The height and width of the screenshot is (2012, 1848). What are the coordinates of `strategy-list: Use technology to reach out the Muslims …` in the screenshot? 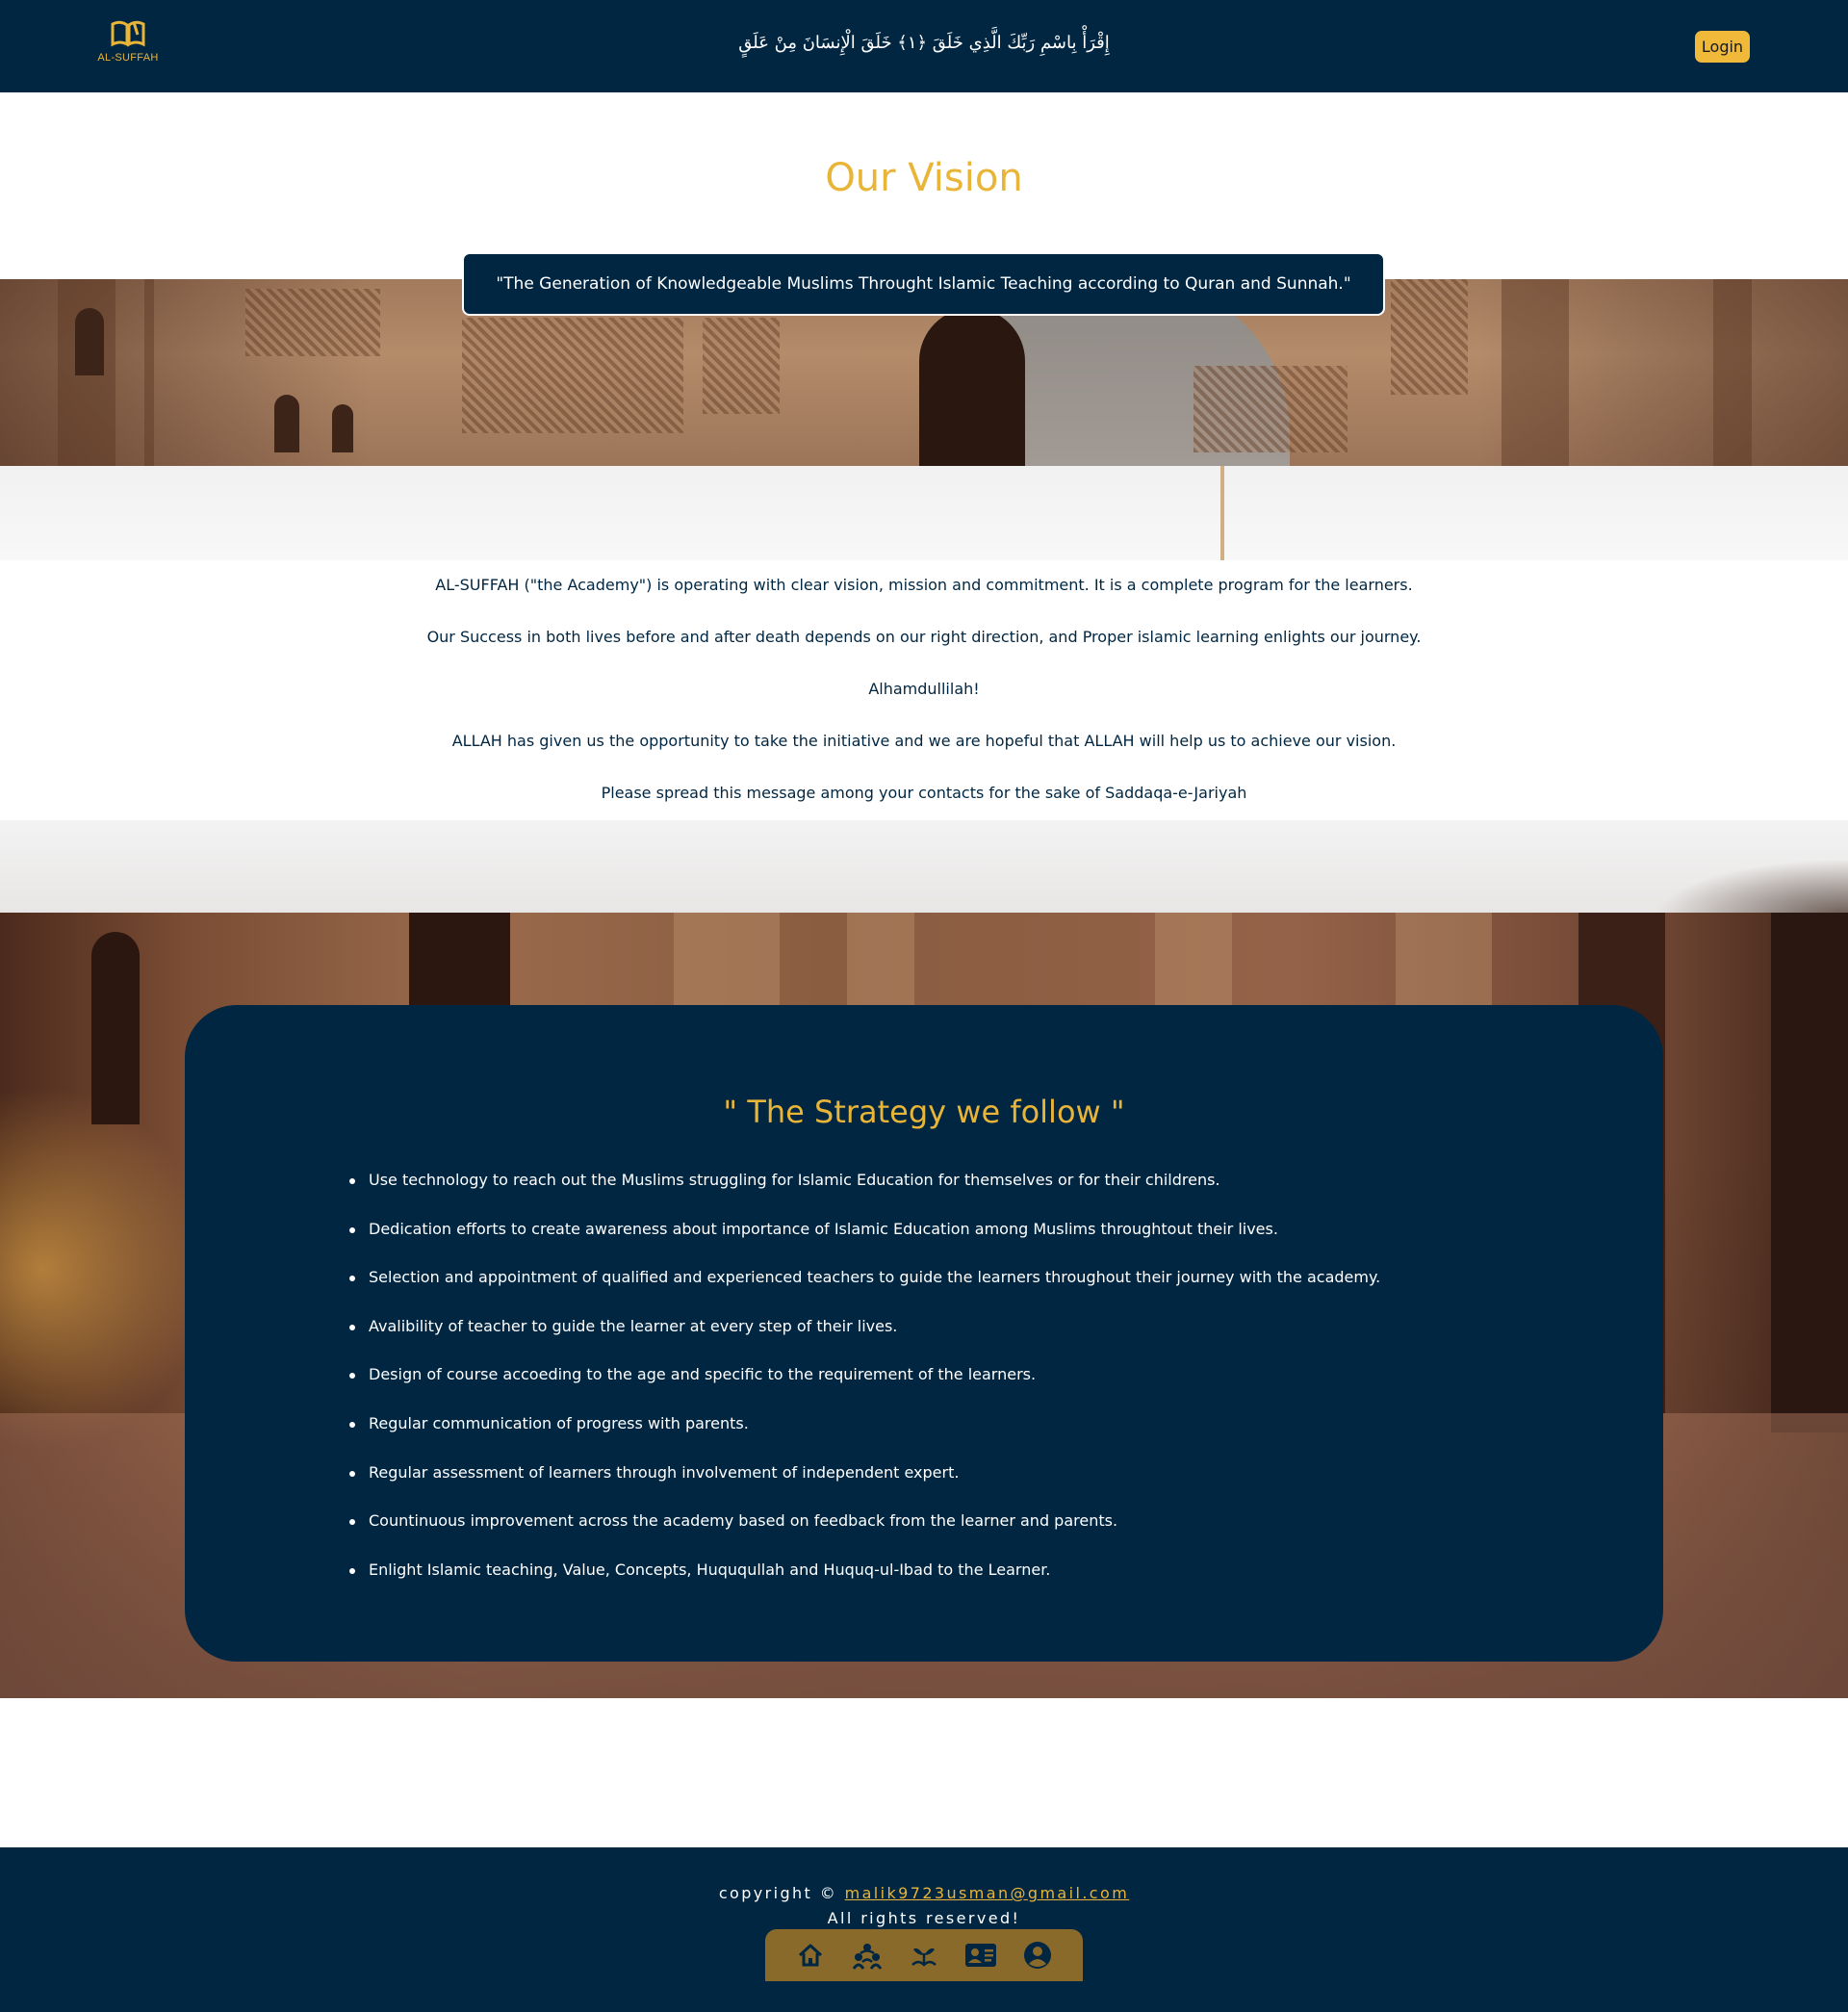 It's located at (864, 1390).